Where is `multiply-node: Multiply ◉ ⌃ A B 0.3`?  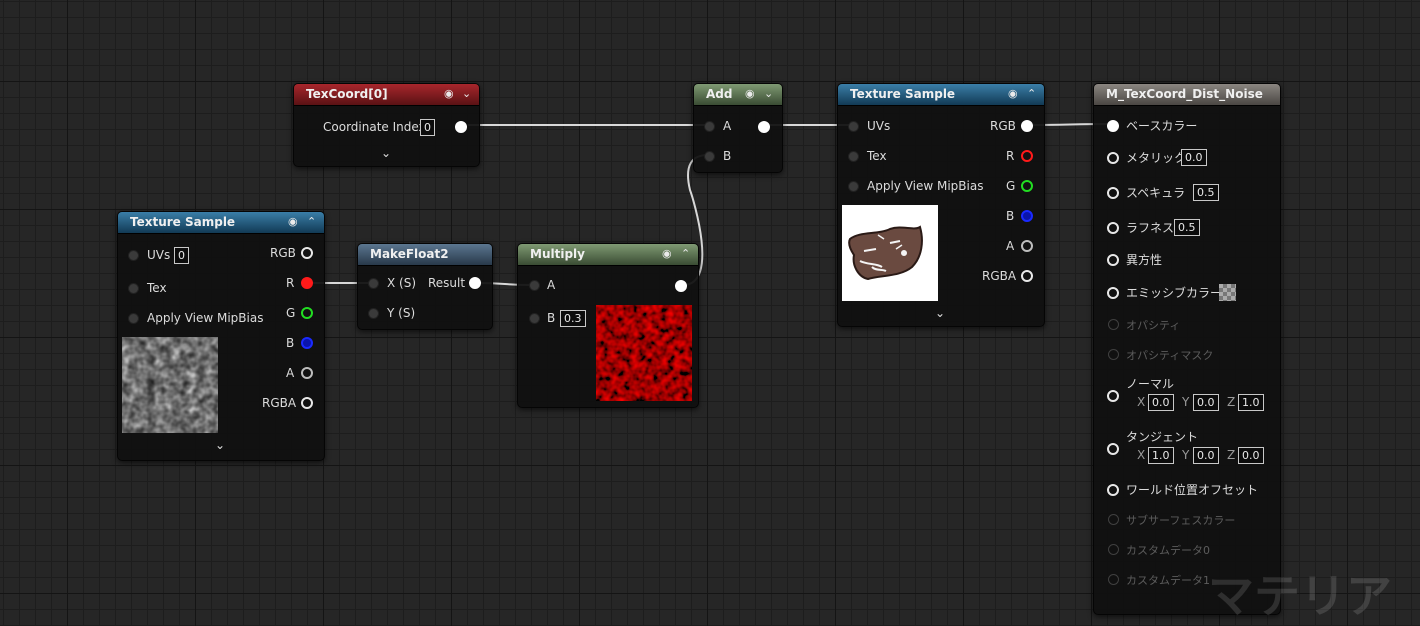 multiply-node: Multiply ◉ ⌃ A B 0.3 is located at coordinates (608, 325).